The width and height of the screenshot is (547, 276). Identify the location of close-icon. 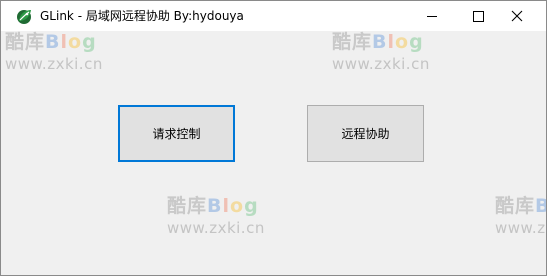
(517, 16).